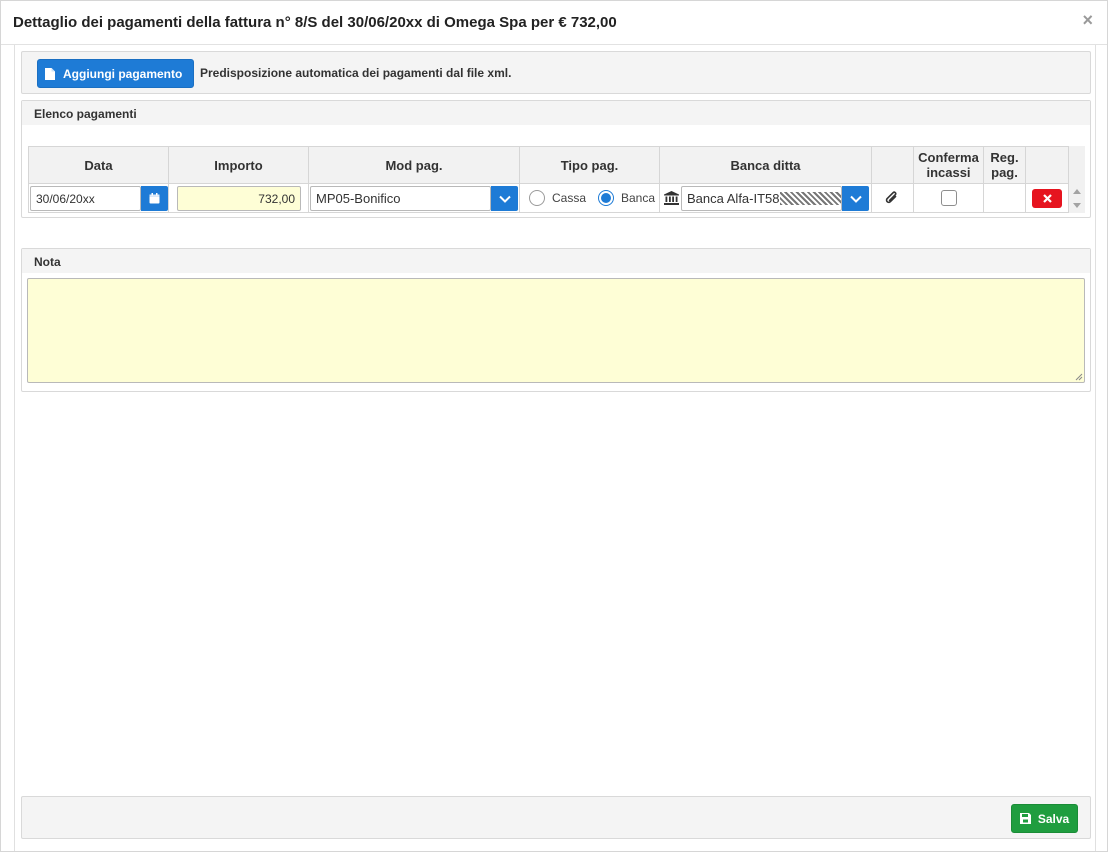  Describe the element at coordinates (606, 198) in the screenshot. I see `radio-banca-control` at that location.